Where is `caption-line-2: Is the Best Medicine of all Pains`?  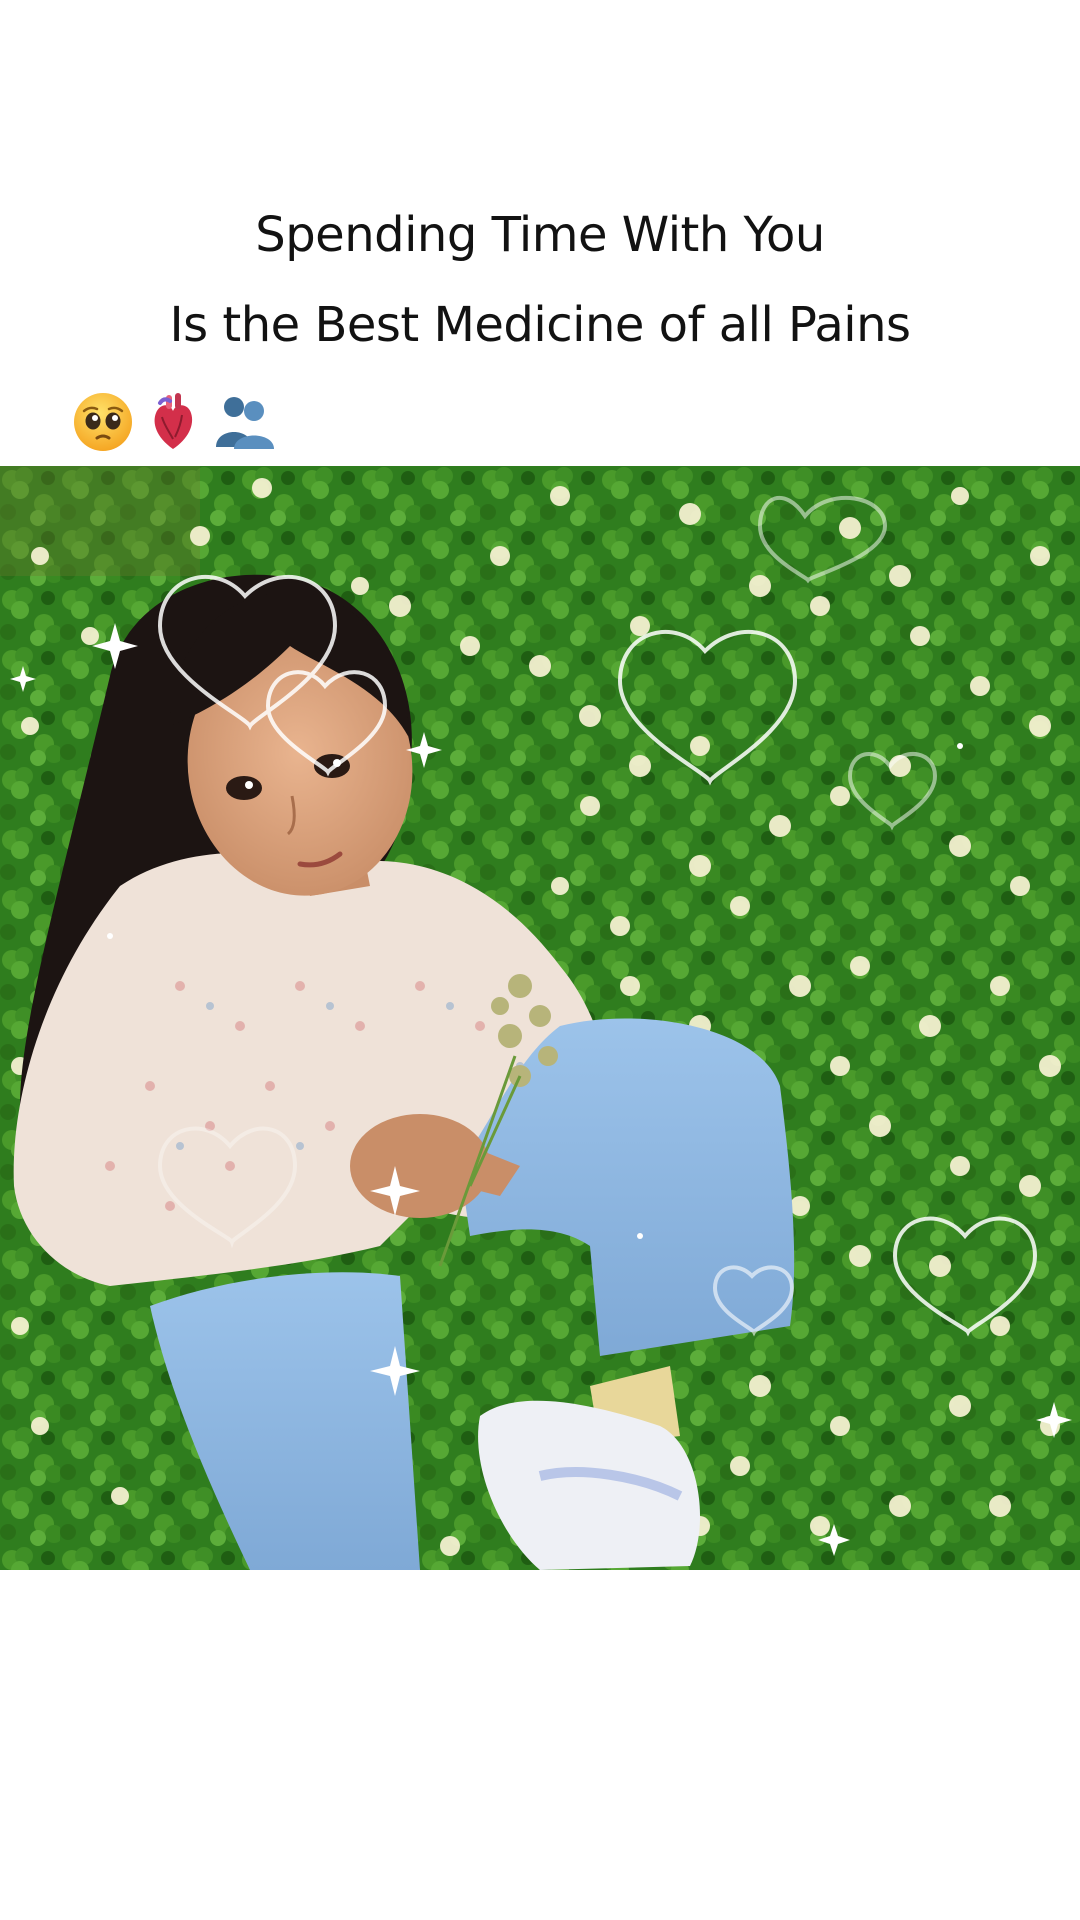
caption-line-2: Is the Best Medicine of all Pains is located at coordinates (540, 325).